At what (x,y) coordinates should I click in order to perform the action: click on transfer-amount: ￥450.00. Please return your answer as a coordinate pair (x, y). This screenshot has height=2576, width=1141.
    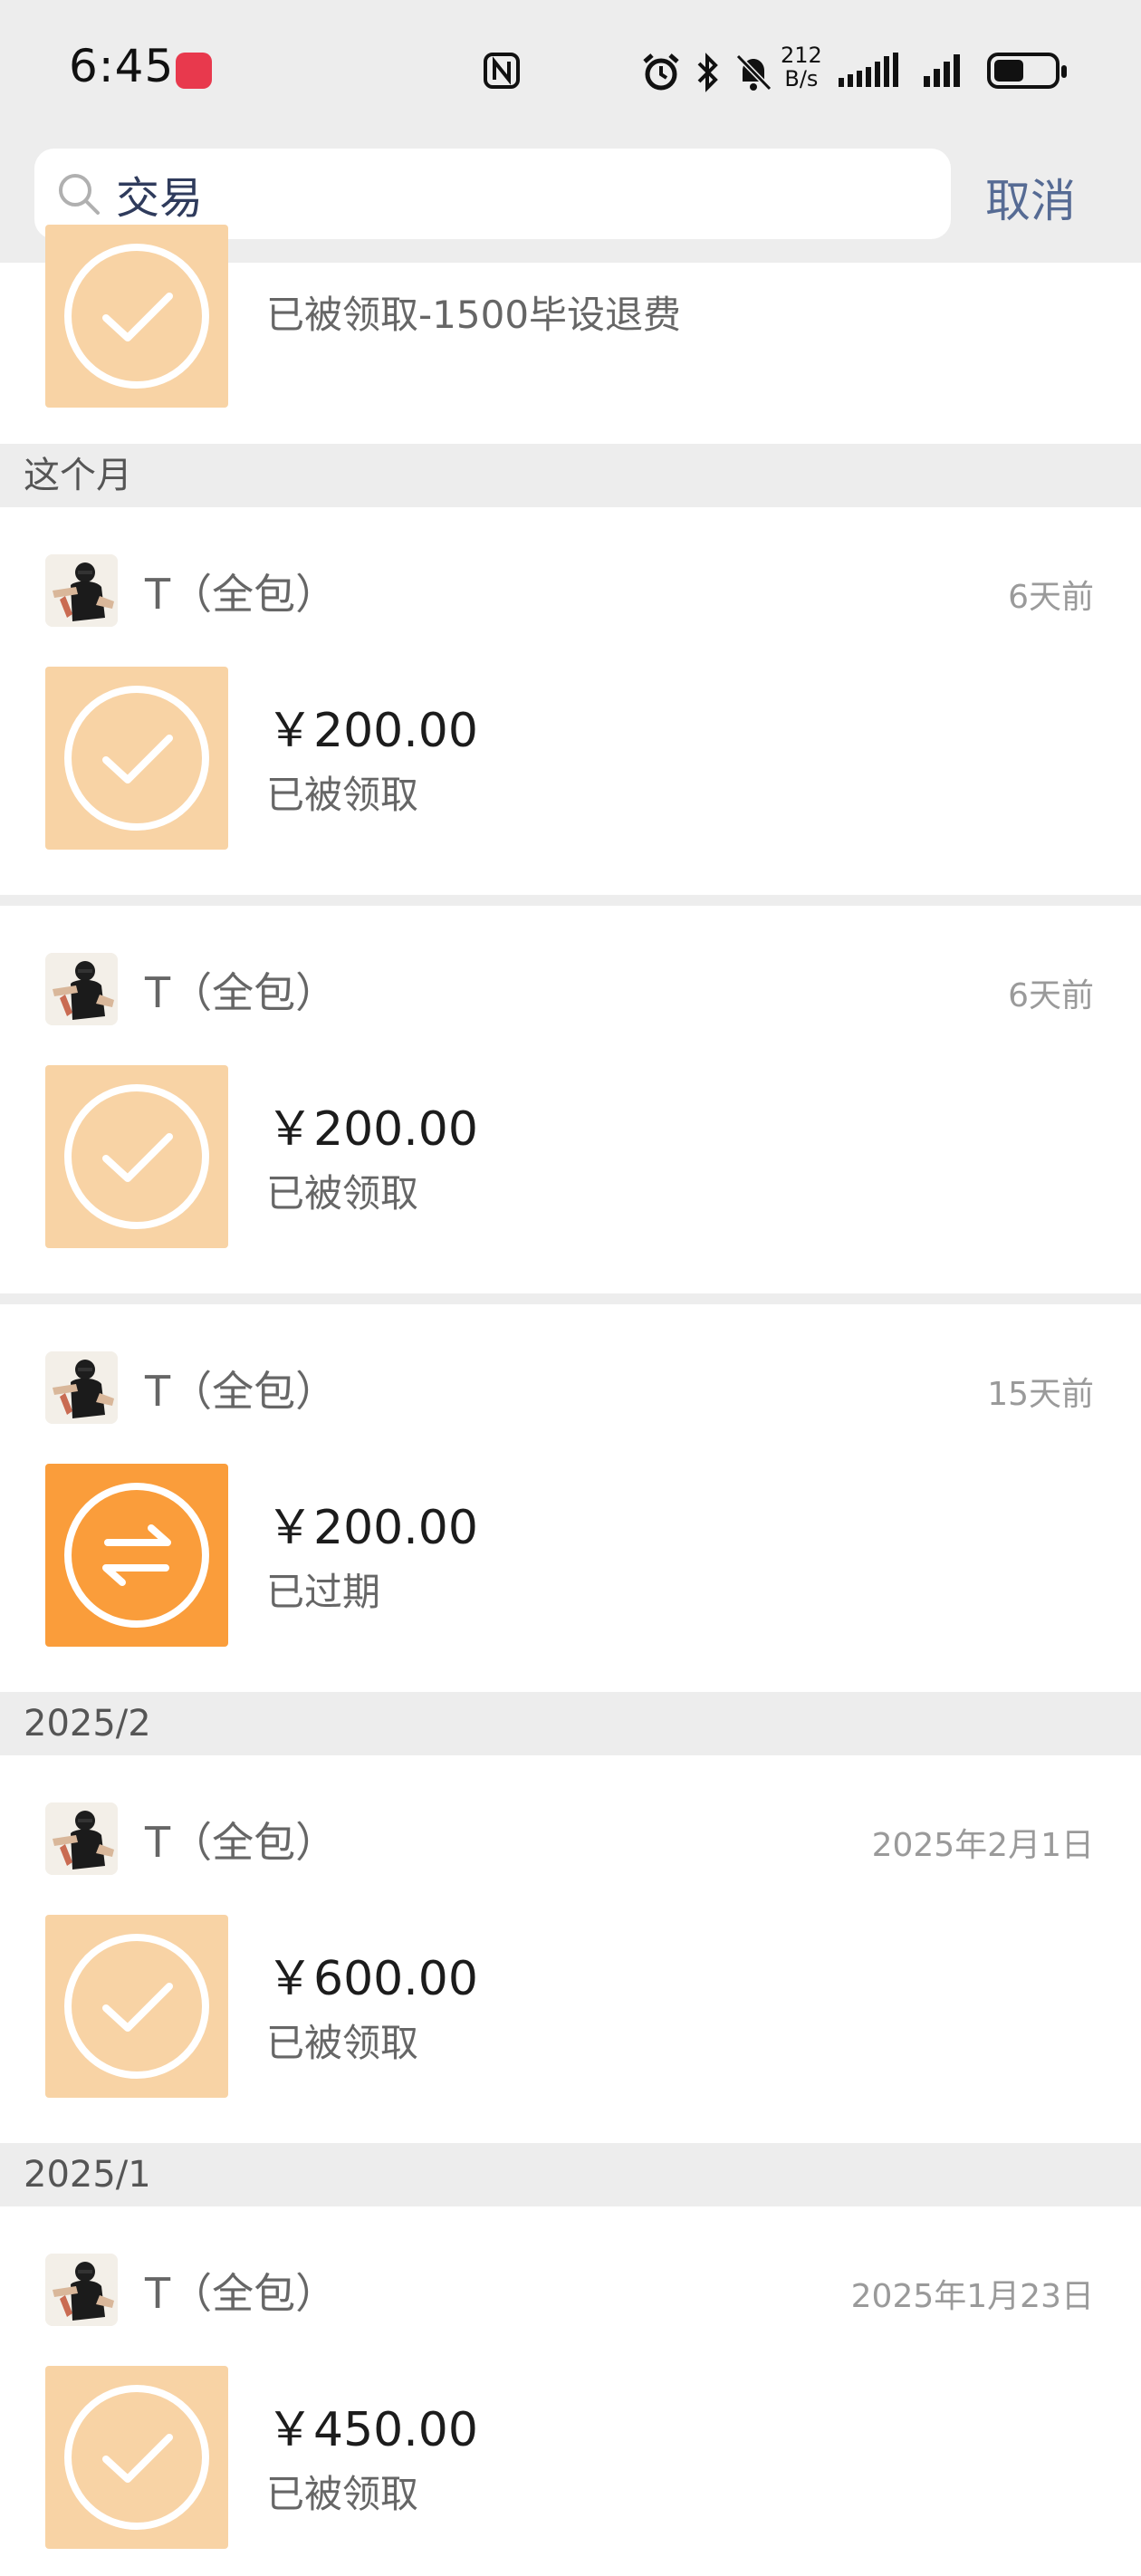
    Looking at the image, I should click on (372, 2430).